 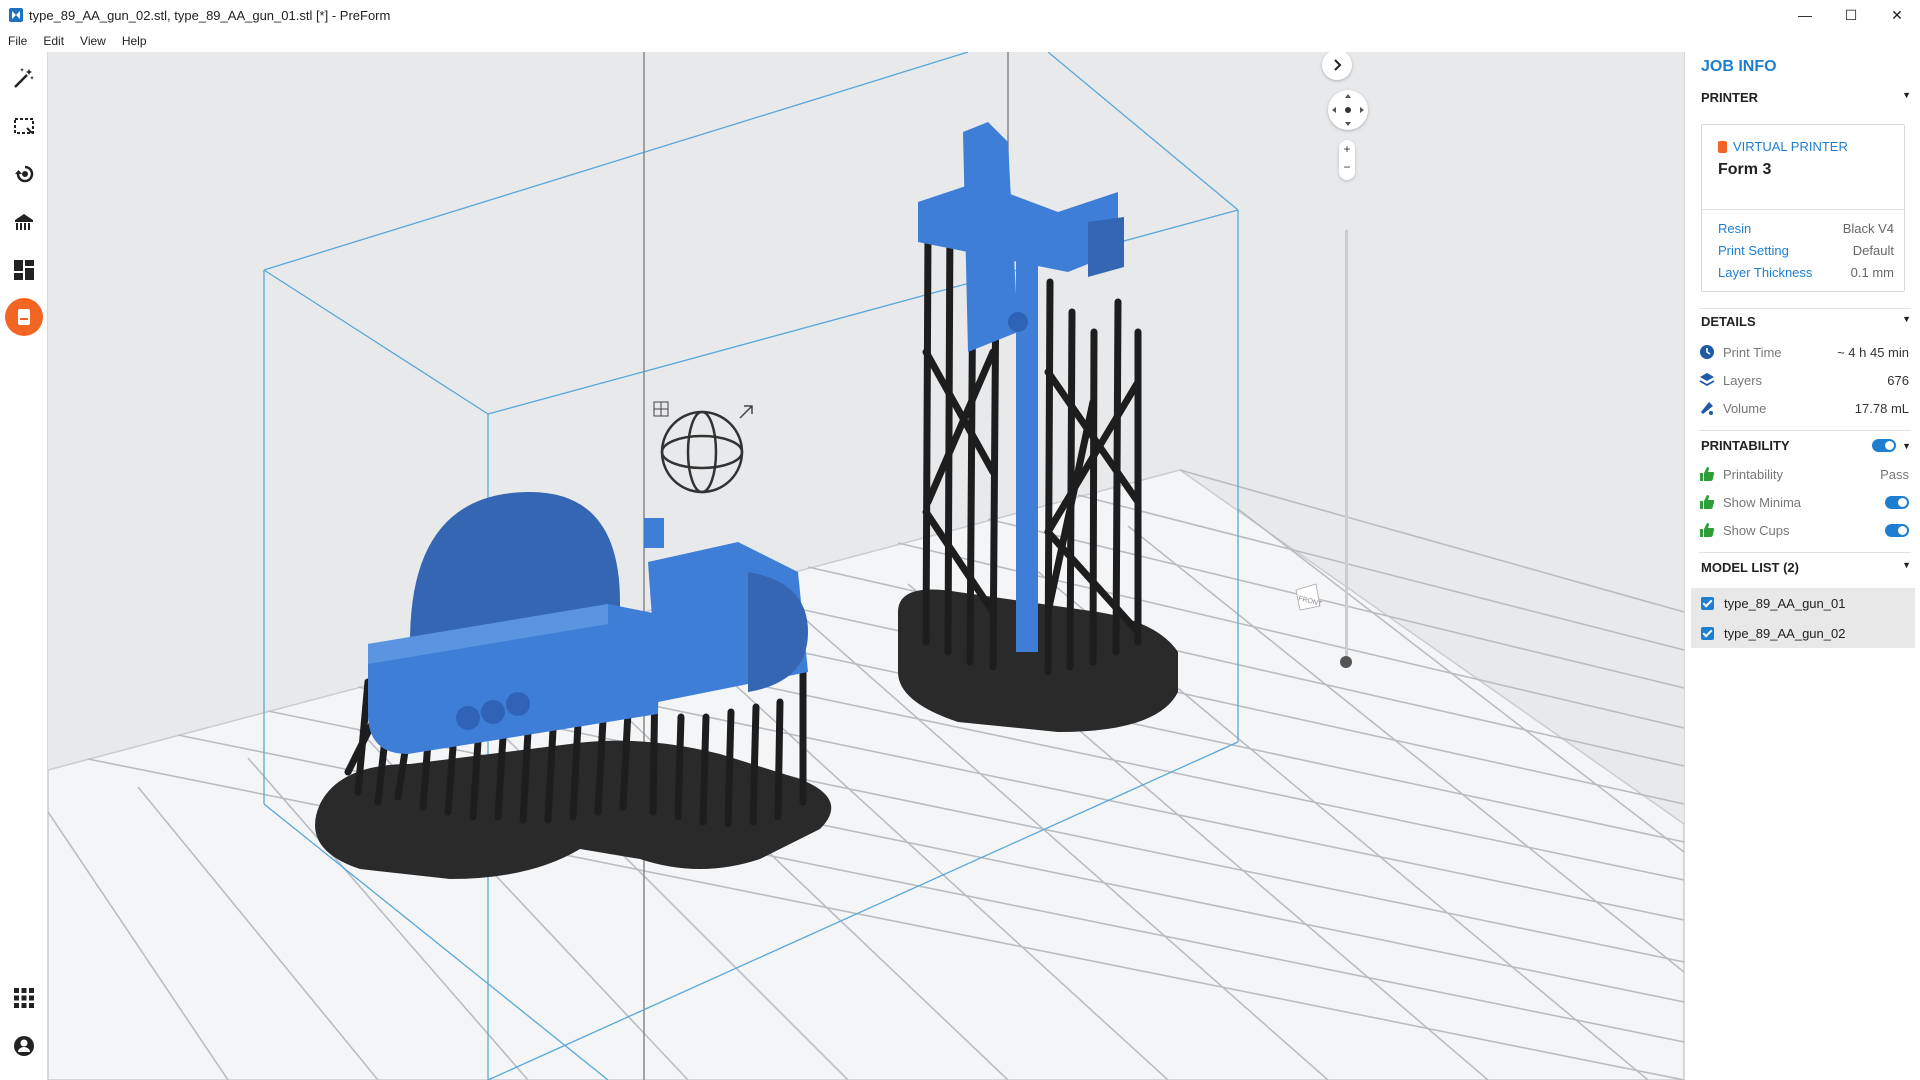 What do you see at coordinates (1762, 502) in the screenshot?
I see `show-minima-label: Show Minima` at bounding box center [1762, 502].